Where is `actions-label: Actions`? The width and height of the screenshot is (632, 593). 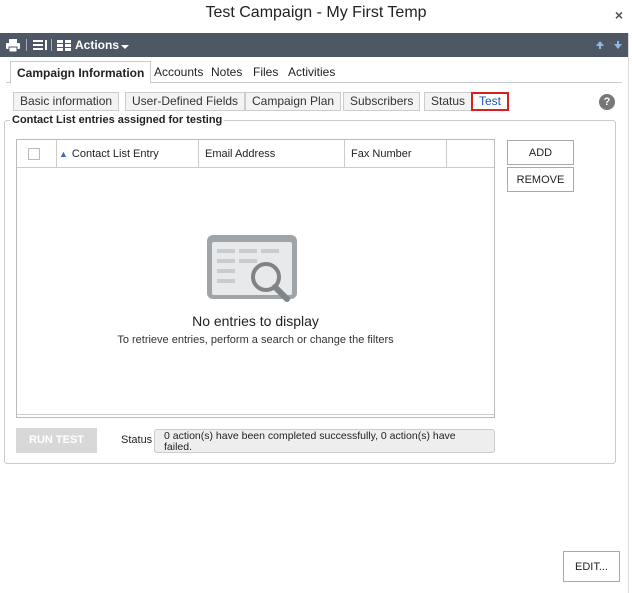 actions-label: Actions is located at coordinates (97, 45).